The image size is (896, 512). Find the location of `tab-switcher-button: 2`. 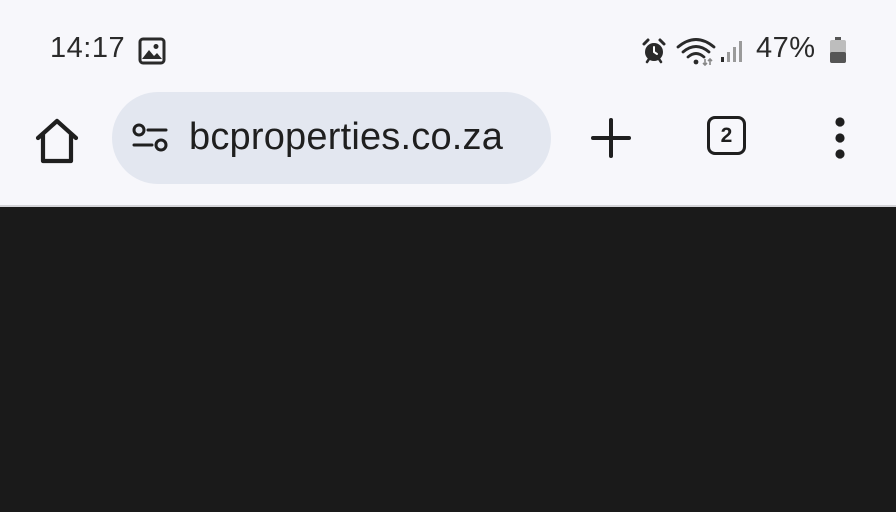

tab-switcher-button: 2 is located at coordinates (726, 135).